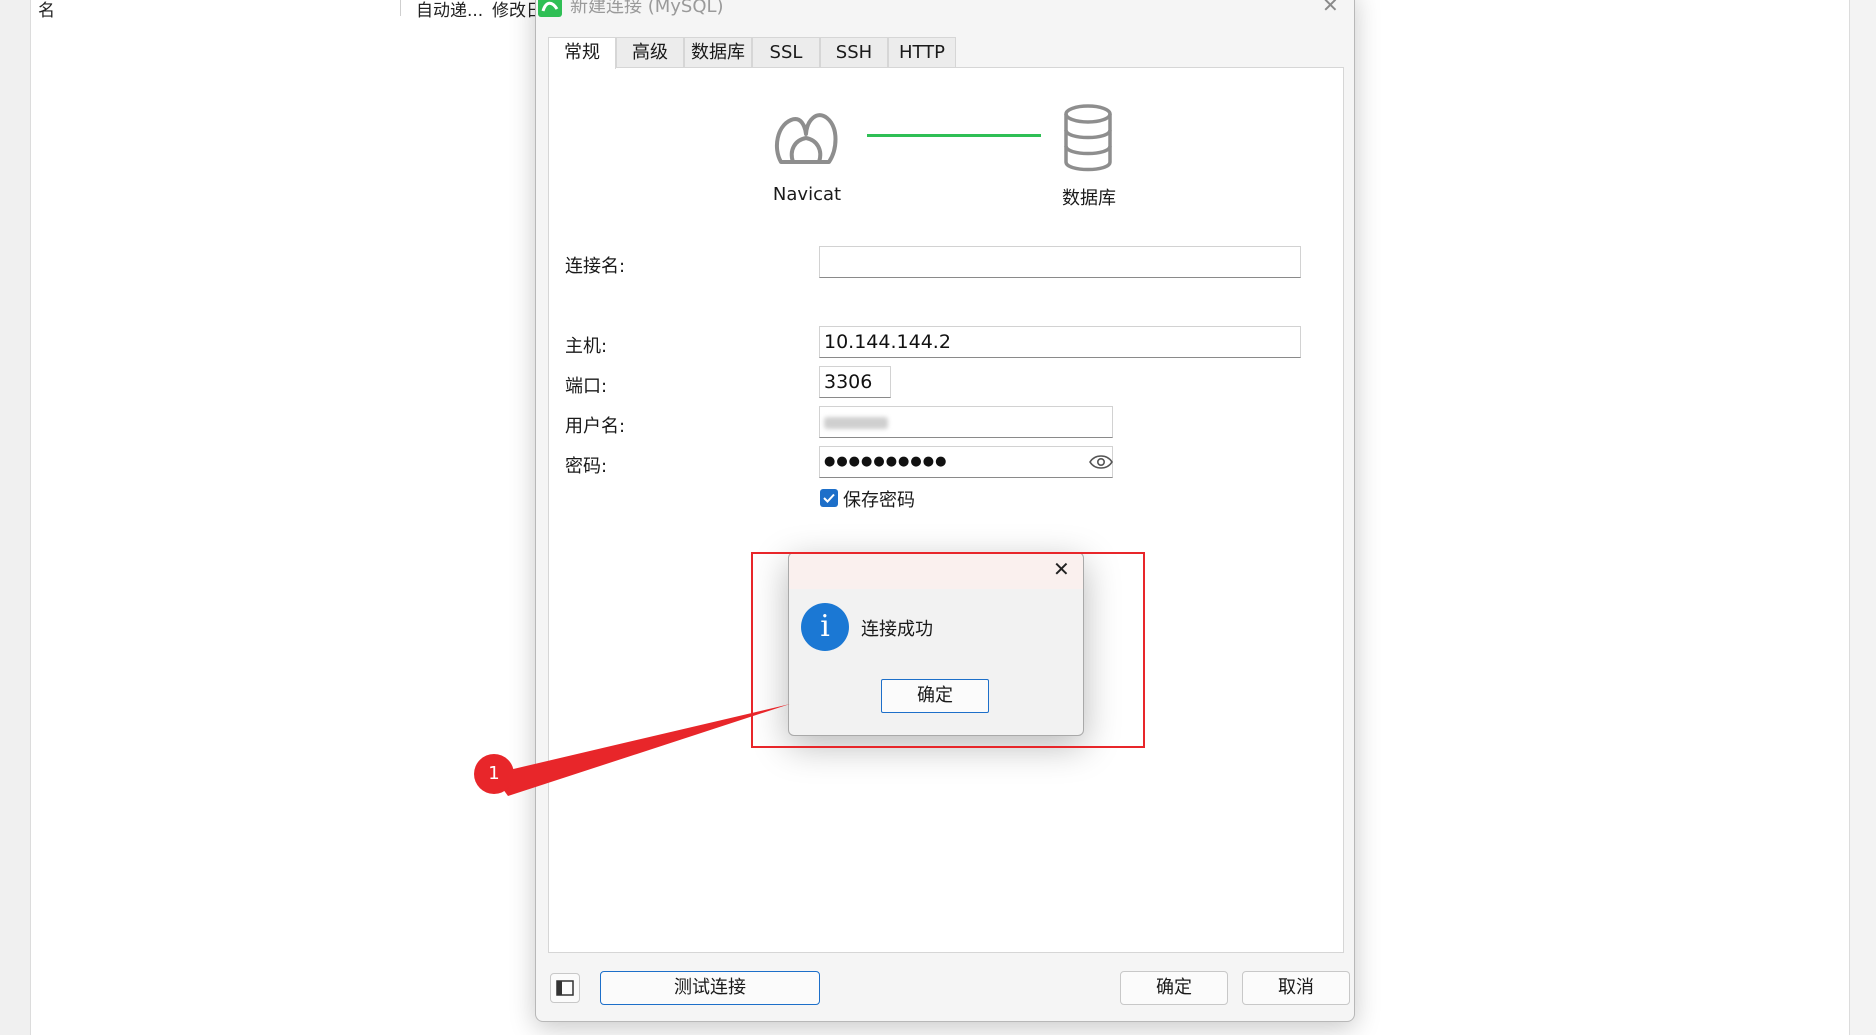 The height and width of the screenshot is (1035, 1876). Describe the element at coordinates (582, 53) in the screenshot. I see `tab-general: 常规` at that location.